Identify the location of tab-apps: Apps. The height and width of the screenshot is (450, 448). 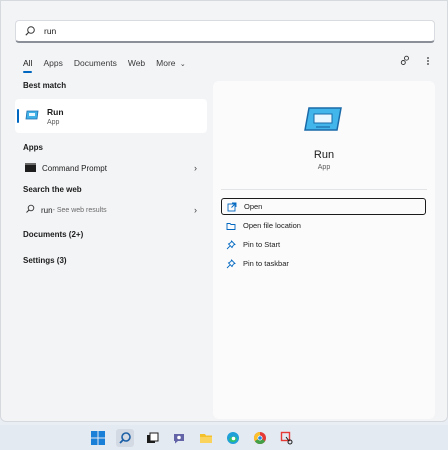
(52, 63).